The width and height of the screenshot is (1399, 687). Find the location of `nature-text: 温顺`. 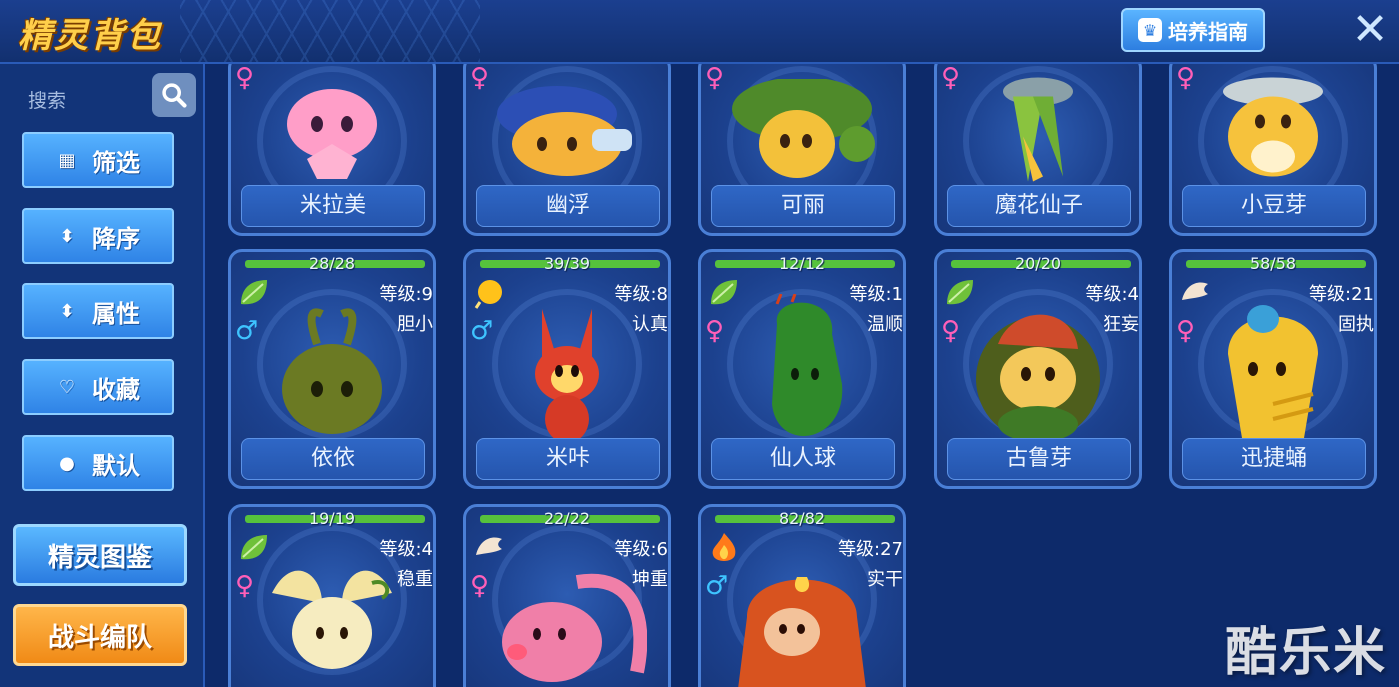

nature-text: 温顺 is located at coordinates (885, 324).